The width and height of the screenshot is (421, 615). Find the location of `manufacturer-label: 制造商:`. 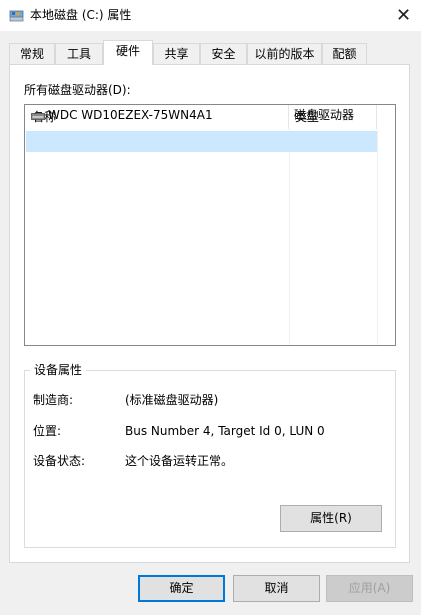

manufacturer-label: 制造商: is located at coordinates (53, 400).